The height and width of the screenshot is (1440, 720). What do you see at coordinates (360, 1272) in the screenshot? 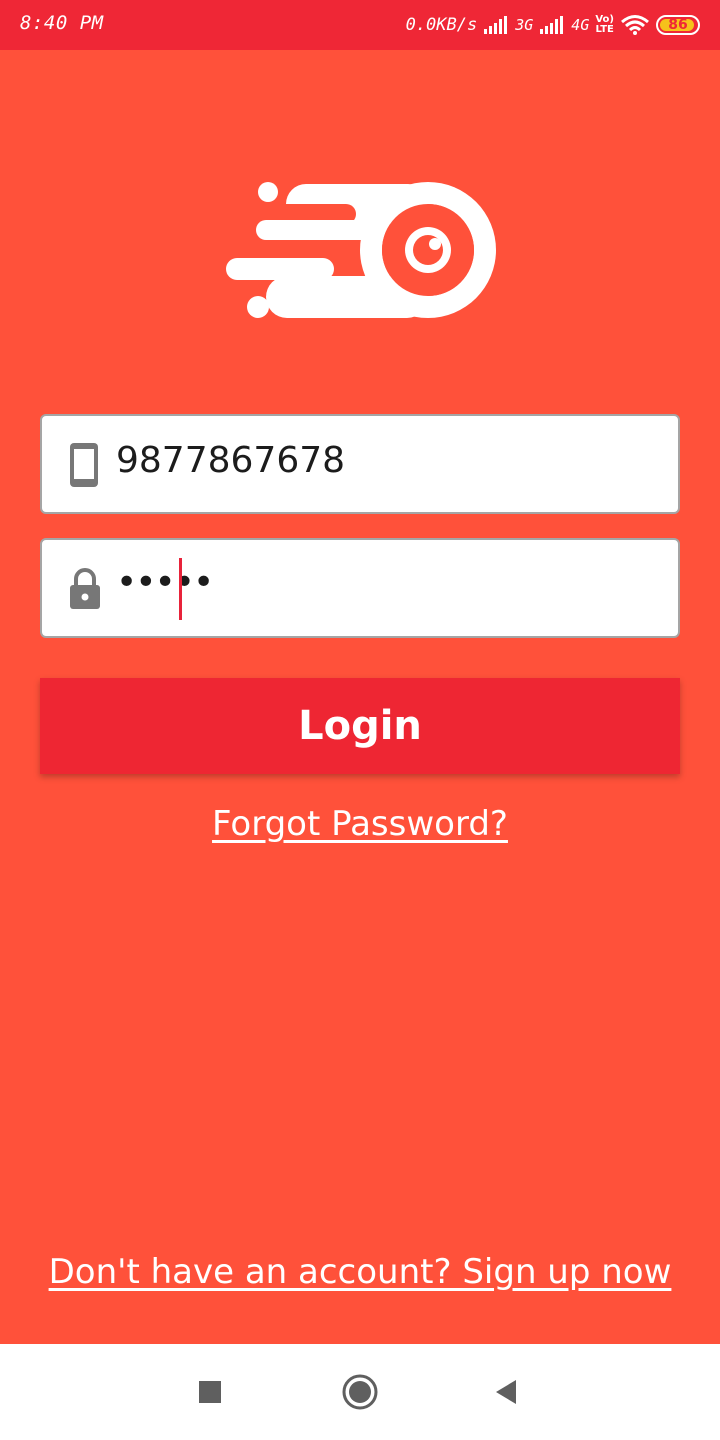
I see `signup-link: Don't have an account? Sign up now` at bounding box center [360, 1272].